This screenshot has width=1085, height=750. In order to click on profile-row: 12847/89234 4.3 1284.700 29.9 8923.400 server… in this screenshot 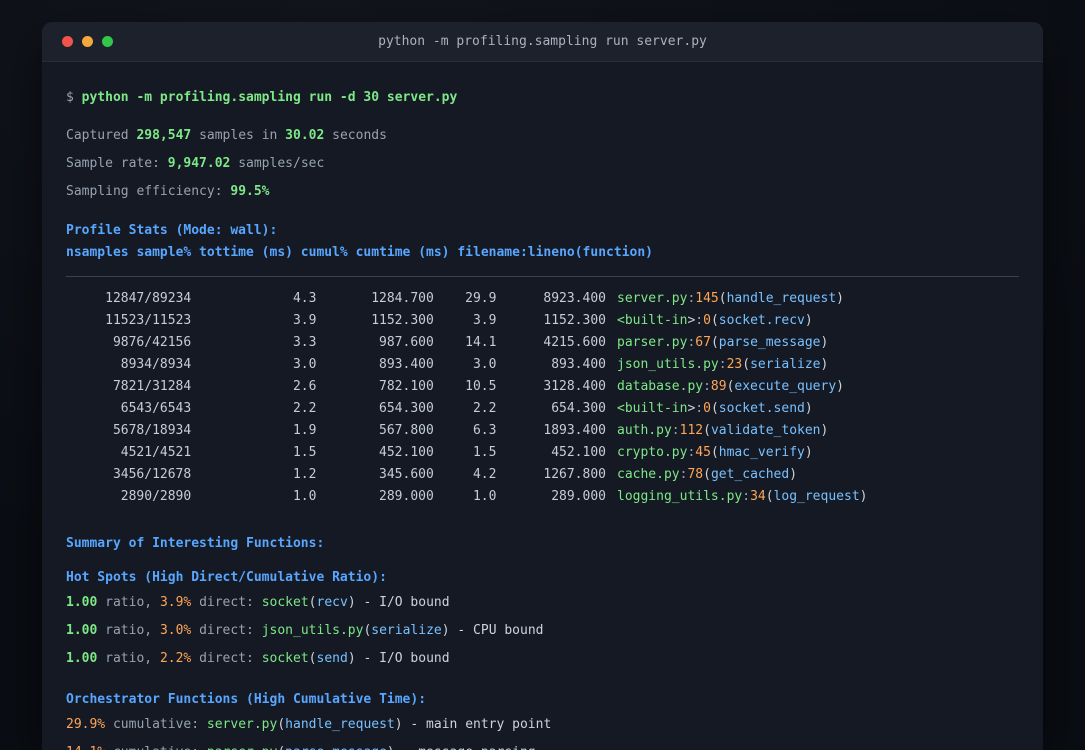, I will do `click(542, 299)`.